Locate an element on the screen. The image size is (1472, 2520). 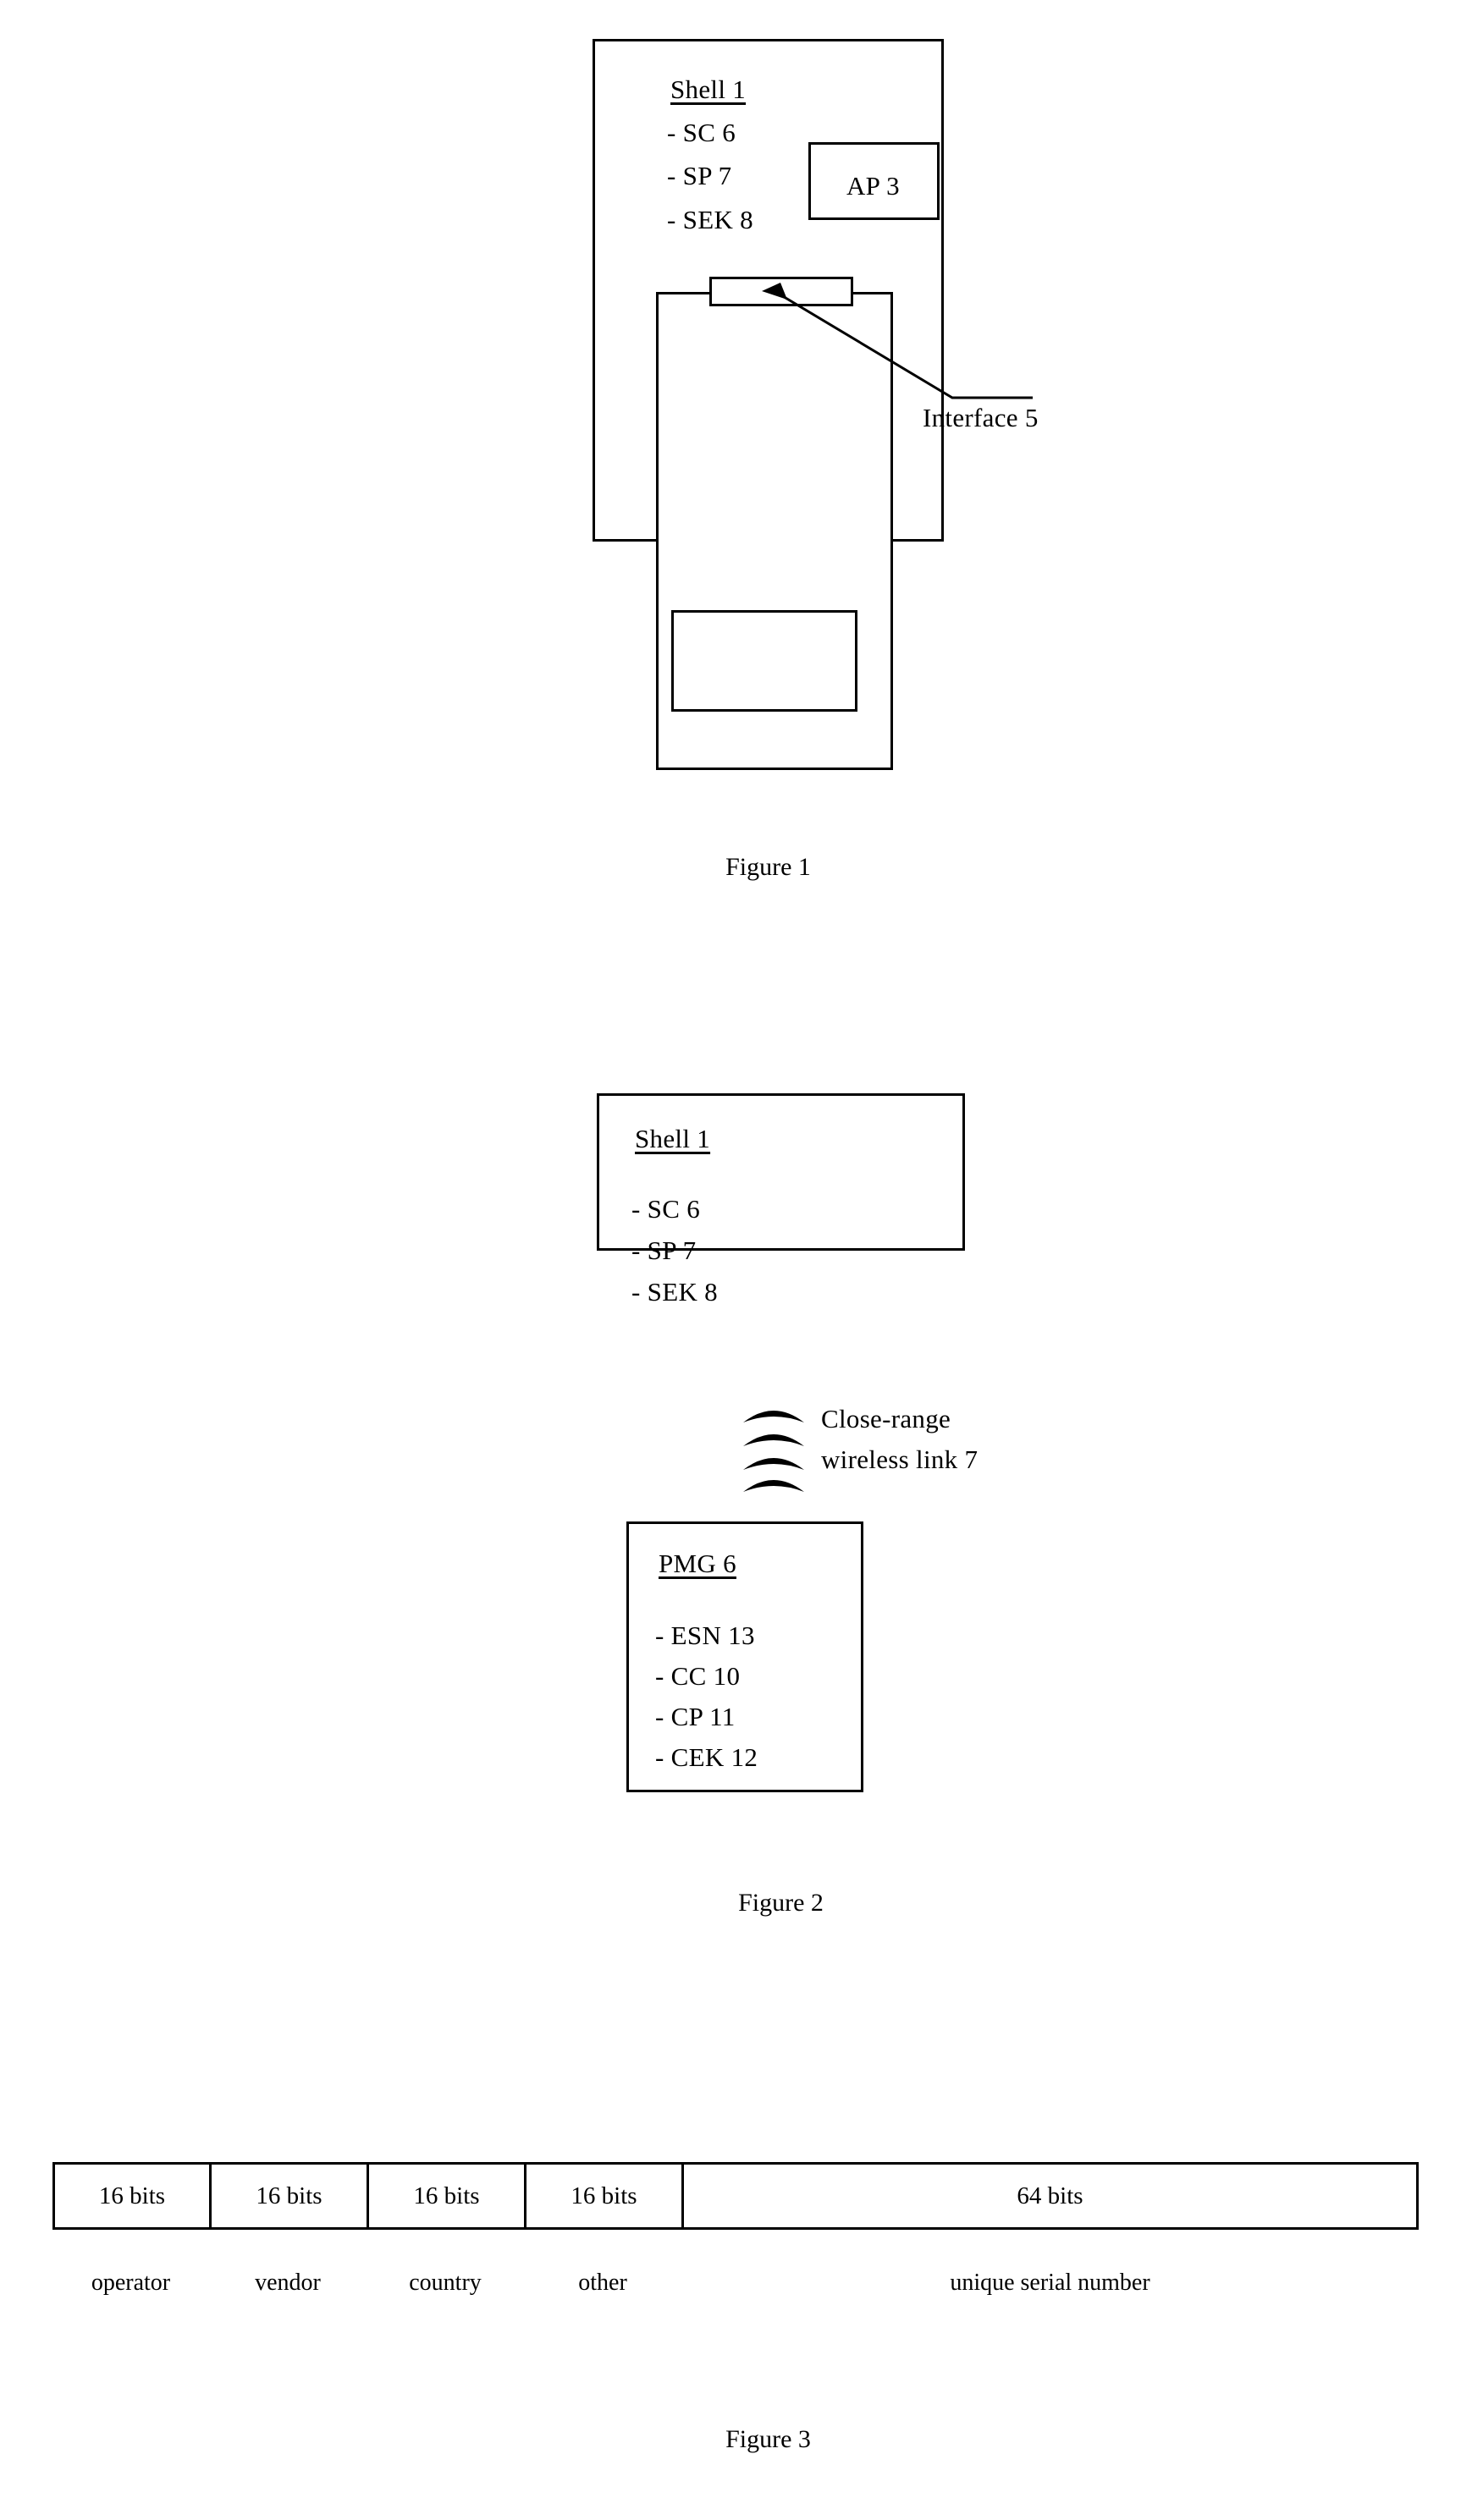
fig2-shell-item-sp: - SP 7 is located at coordinates (664, 1250).